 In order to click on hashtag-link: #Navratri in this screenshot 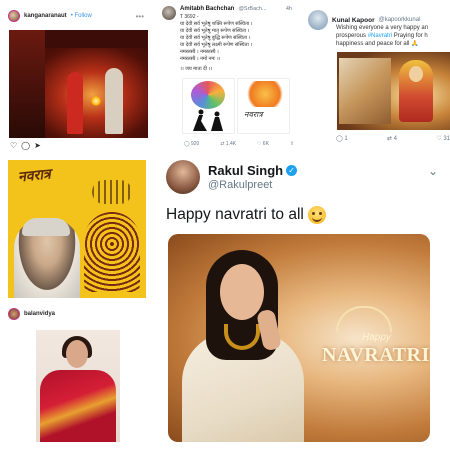, I will do `click(380, 36)`.